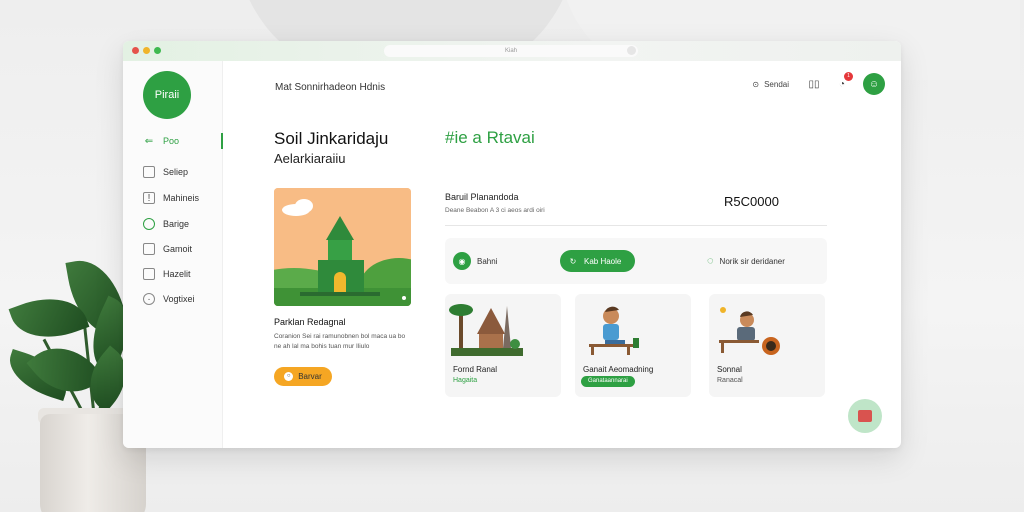  Describe the element at coordinates (486, 330) in the screenshot. I see `temple-illustration` at that location.